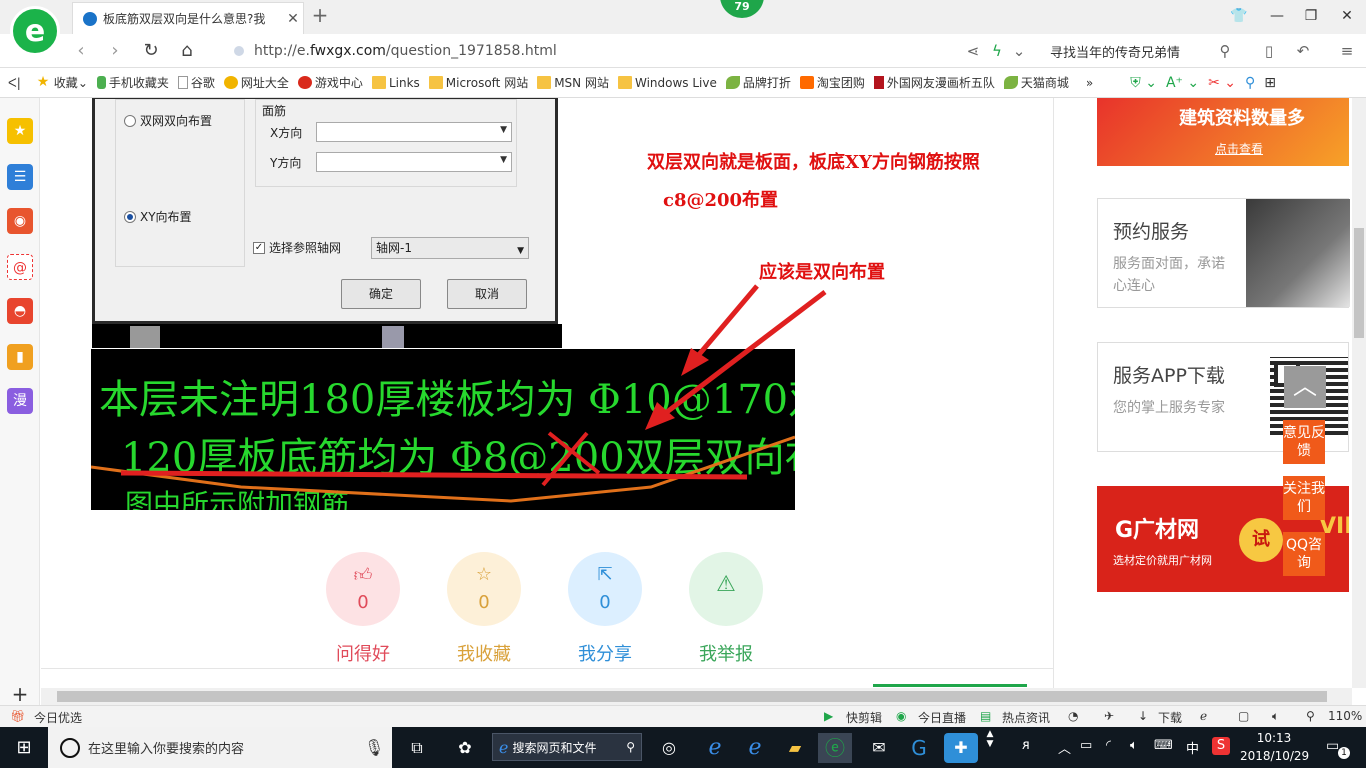 The height and width of the screenshot is (768, 1366). I want to click on speed-icon: ◔, so click(1073, 716).